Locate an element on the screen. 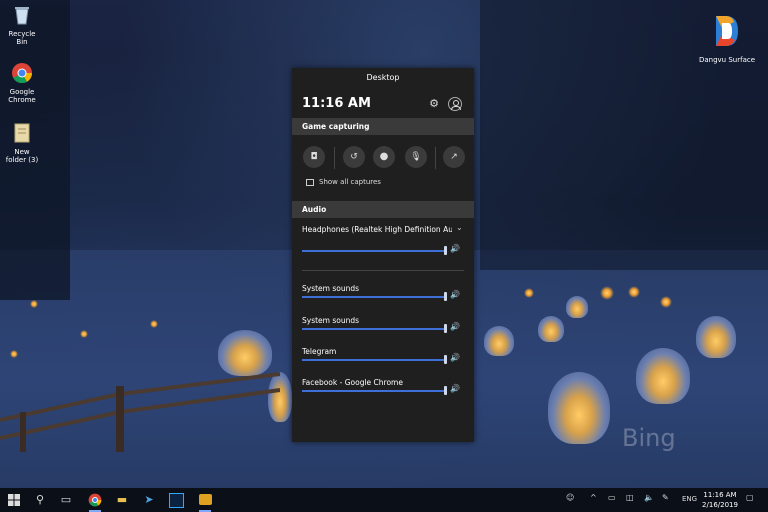  clock-time: 11:16 AM is located at coordinates (720, 495).